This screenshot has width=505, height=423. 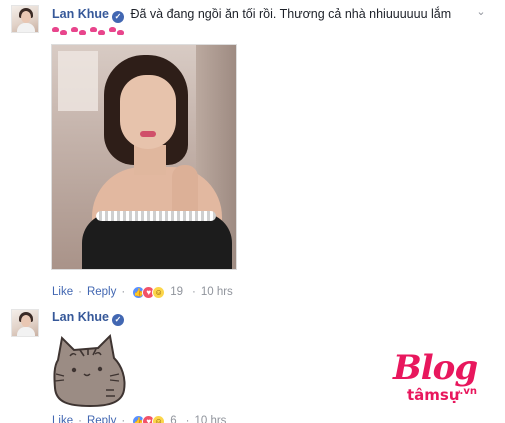 I want to click on comment-actions: Like · Reply · 👍 ♥ ☺ 6 · 10 hrs, so click(x=139, y=418).